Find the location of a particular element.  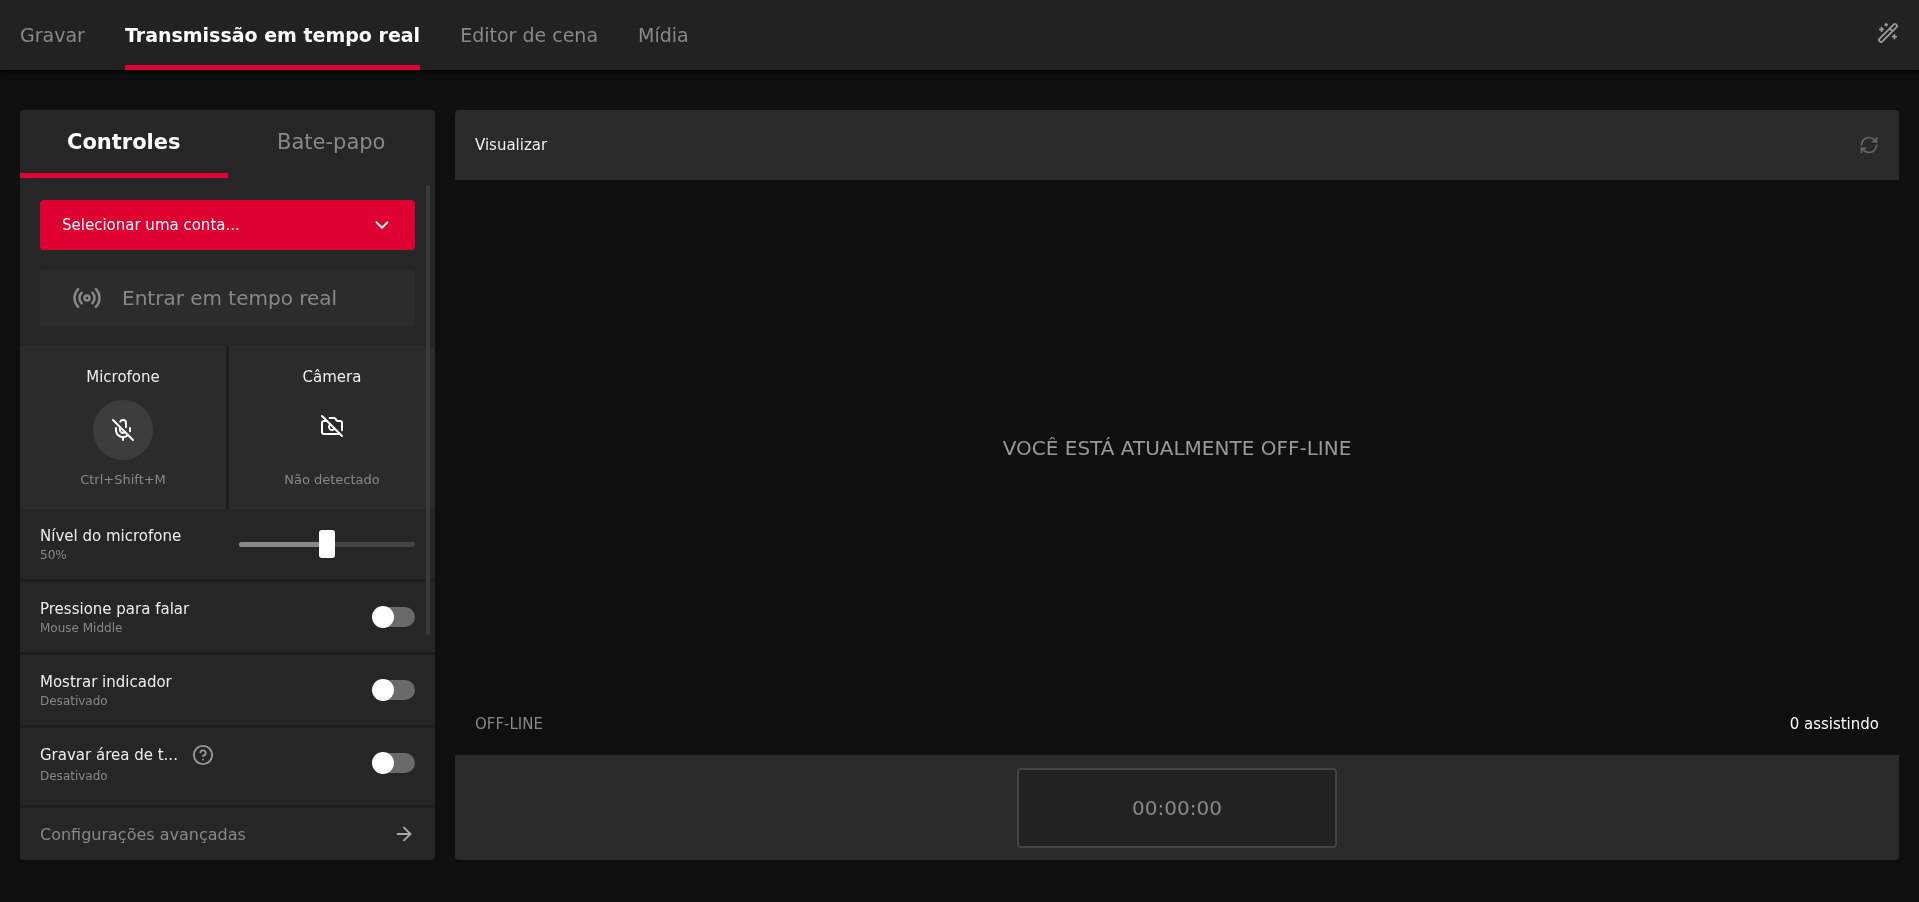

nav-tab: Mídia is located at coordinates (663, 35).